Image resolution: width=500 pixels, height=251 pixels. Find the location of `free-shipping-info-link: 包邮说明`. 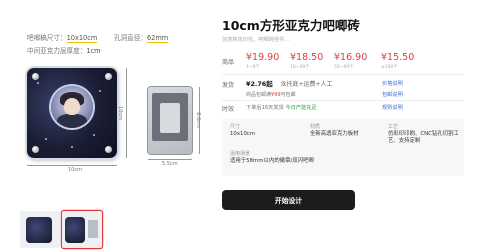

free-shipping-info-link: 包邮说明 is located at coordinates (392, 94).